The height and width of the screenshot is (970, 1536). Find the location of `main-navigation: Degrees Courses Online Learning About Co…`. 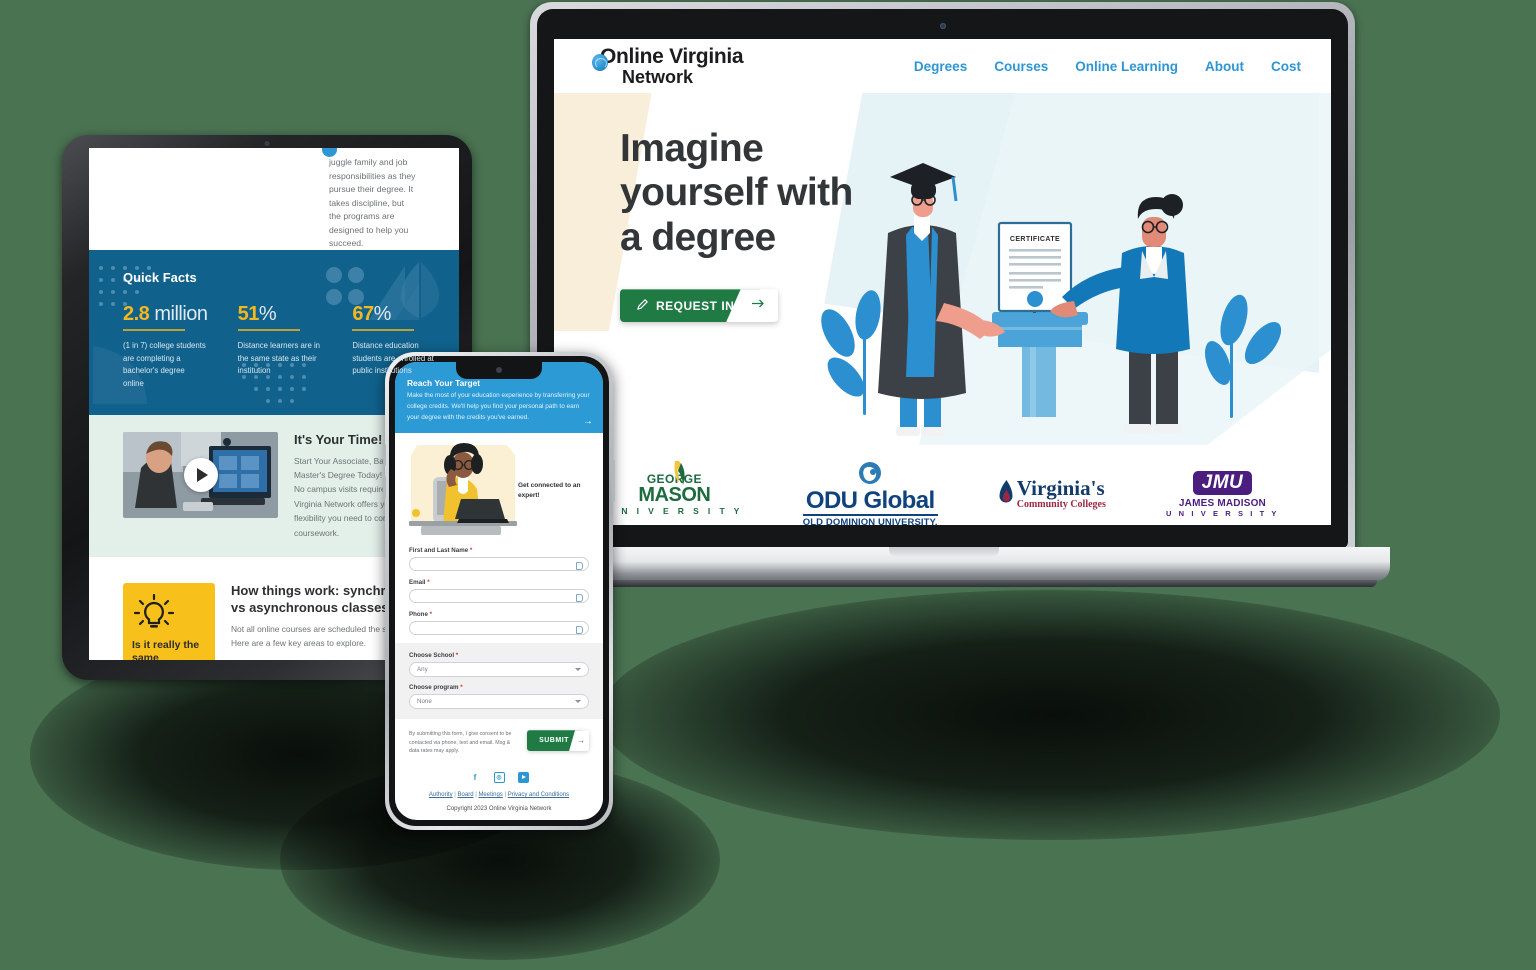

main-navigation: Degrees Courses Online Learning About Co… is located at coordinates (1107, 66).